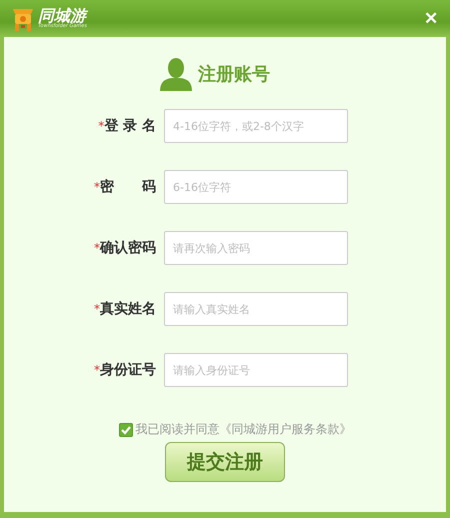  What do you see at coordinates (256, 187) in the screenshot?
I see `input-field: 6-16位字符` at bounding box center [256, 187].